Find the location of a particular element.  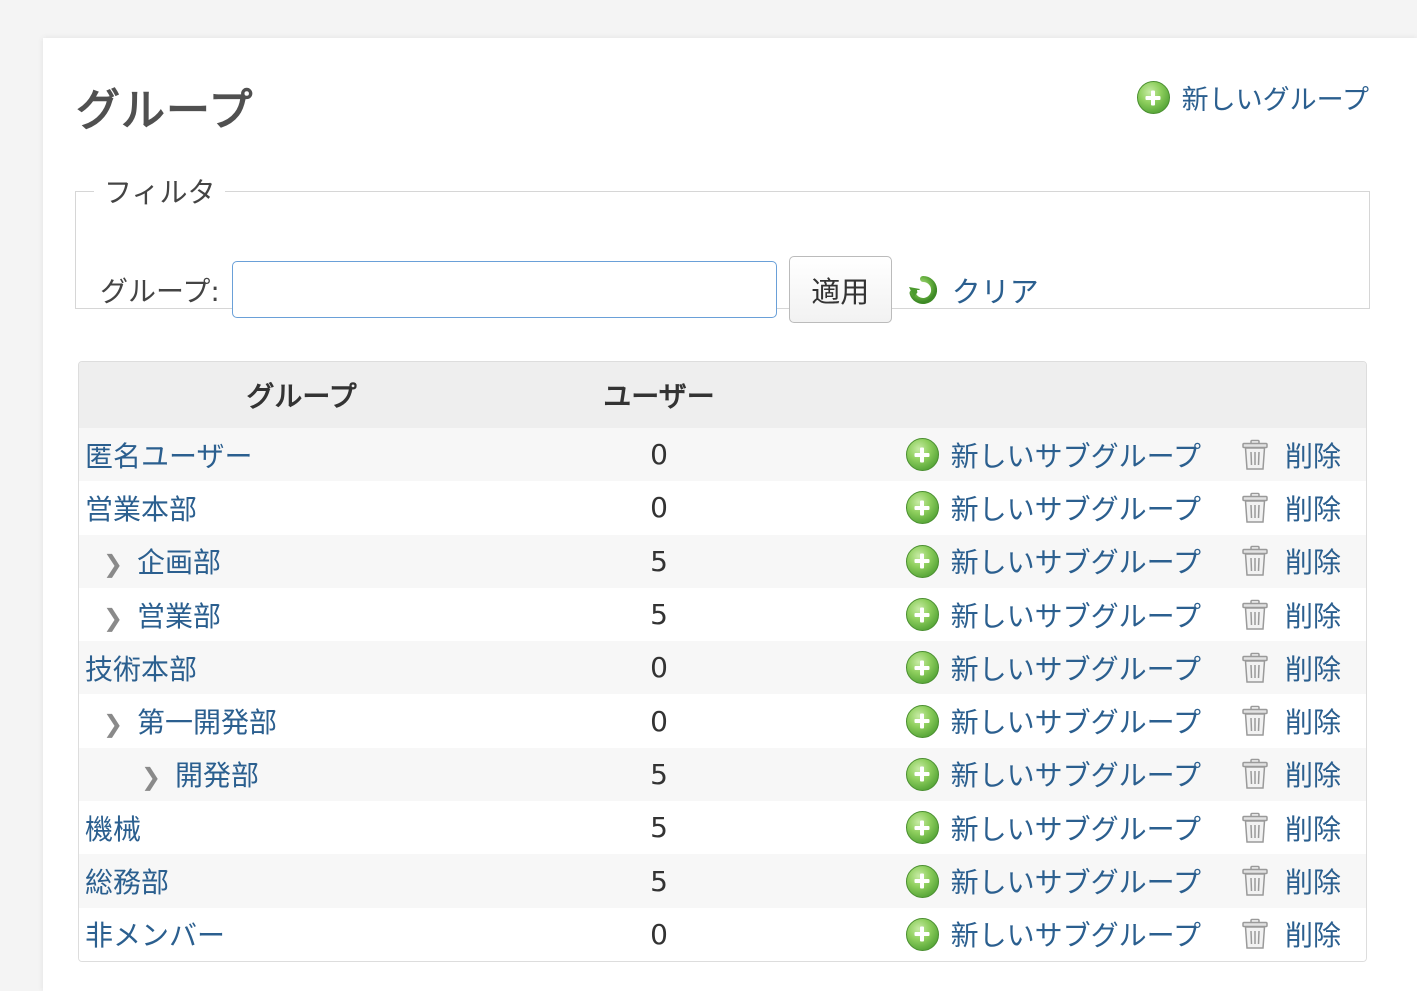

table-row: ❯ 営業部 5 新しいサブグループ 削除 is located at coordinates (722, 614).